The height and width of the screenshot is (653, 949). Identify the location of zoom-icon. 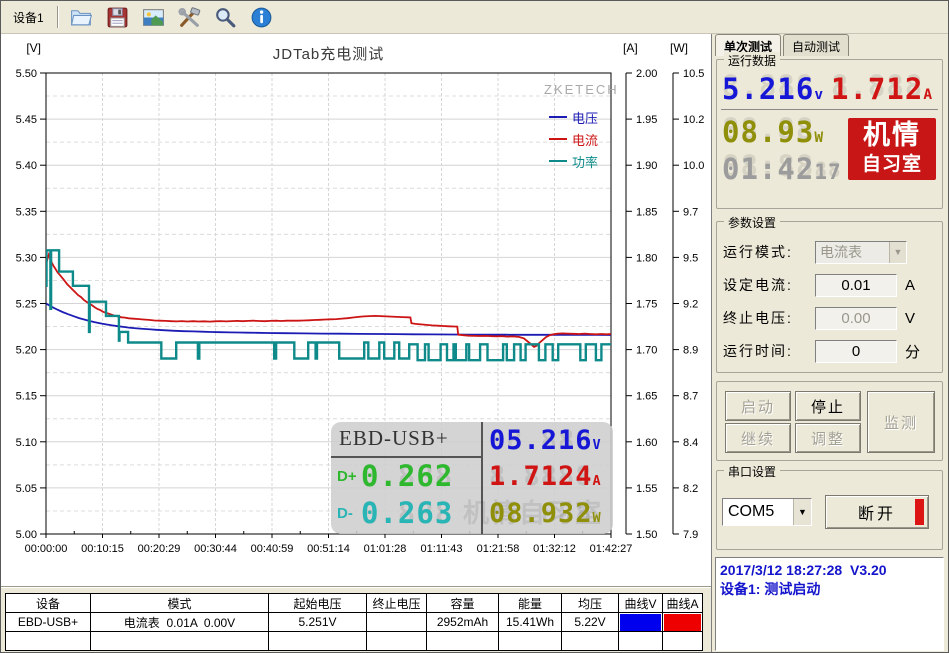
(225, 17).